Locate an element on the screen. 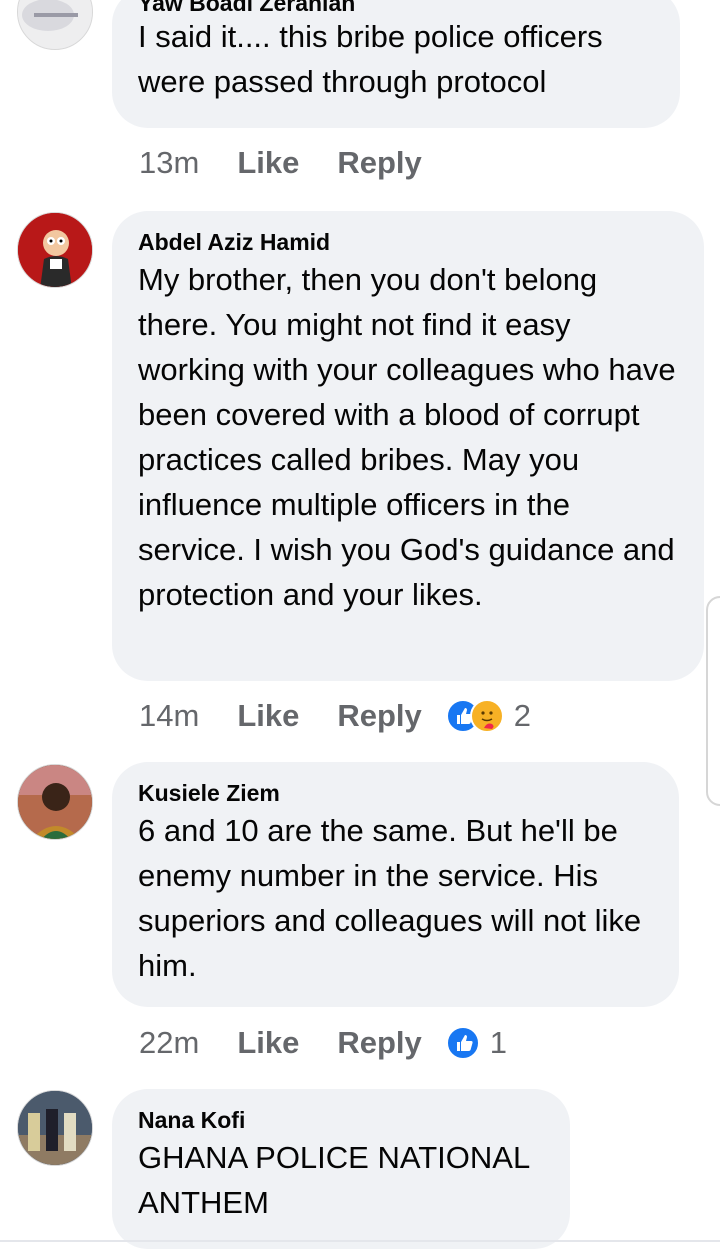 The height and width of the screenshot is (1251, 720). comment-actions: 14m Like Reply 2 is located at coordinates (335, 716).